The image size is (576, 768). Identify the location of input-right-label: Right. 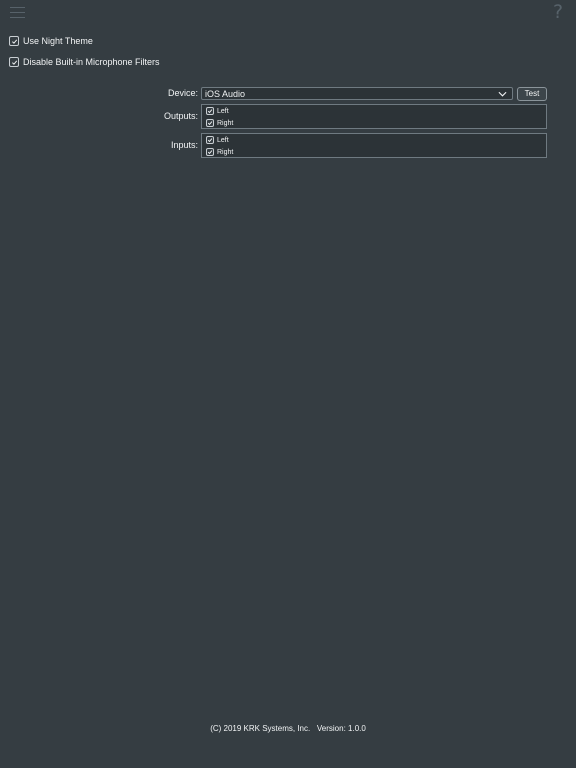
(225, 152).